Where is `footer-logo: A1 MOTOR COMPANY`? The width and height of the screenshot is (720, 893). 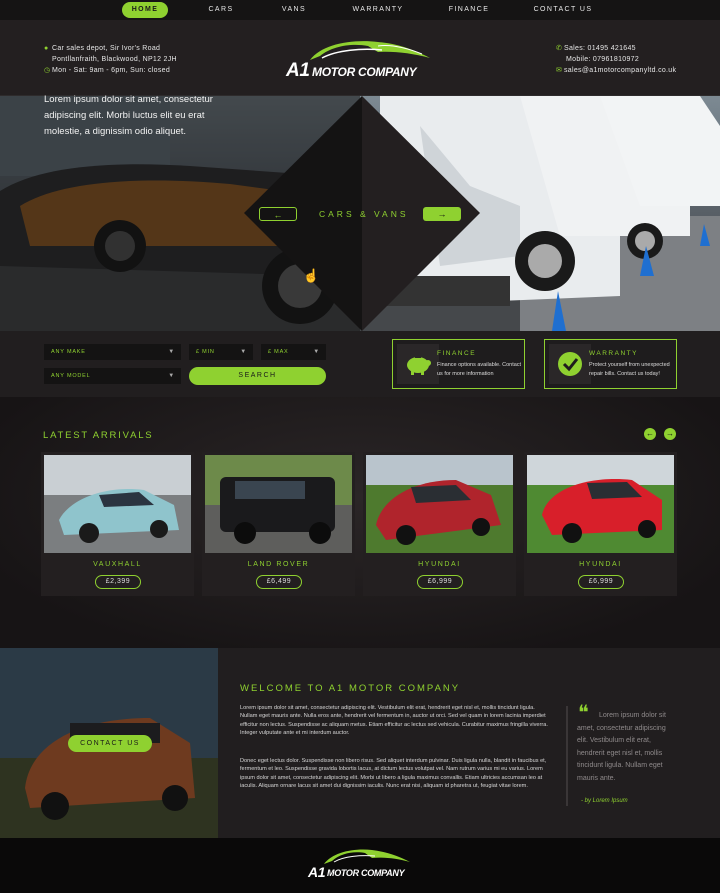
footer-logo: A1 MOTOR COMPANY is located at coordinates (361, 866).